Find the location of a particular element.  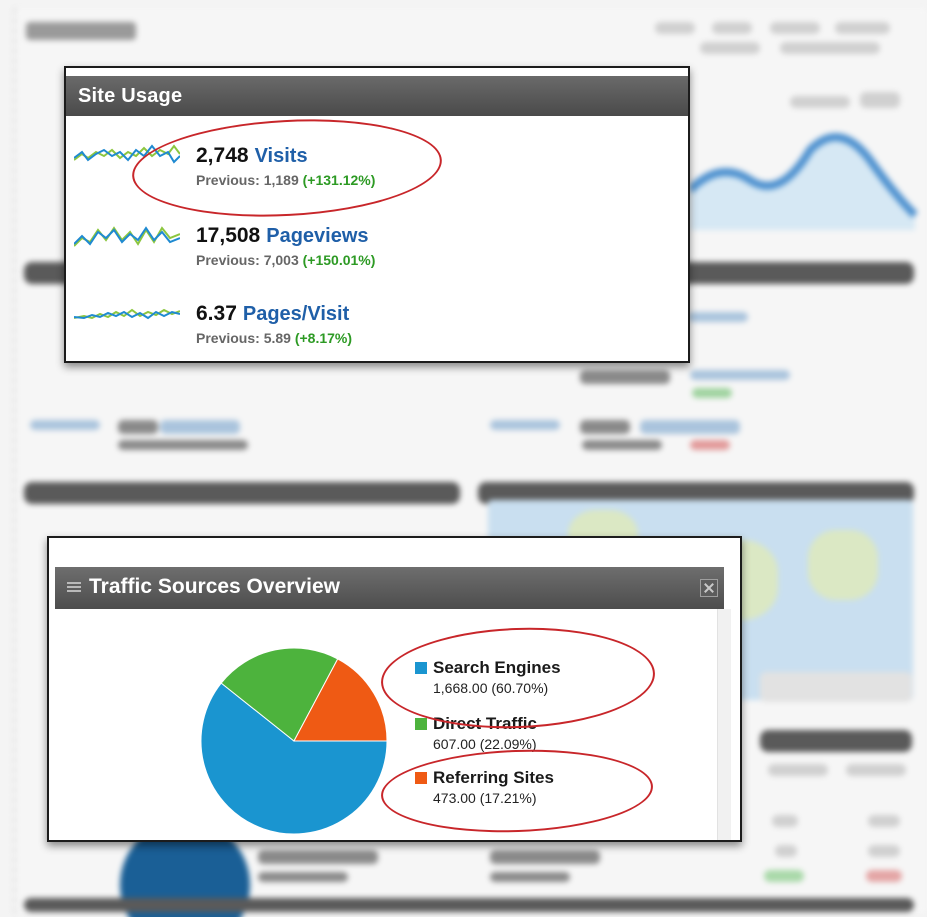

bg-line-chart is located at coordinates (804, 181).